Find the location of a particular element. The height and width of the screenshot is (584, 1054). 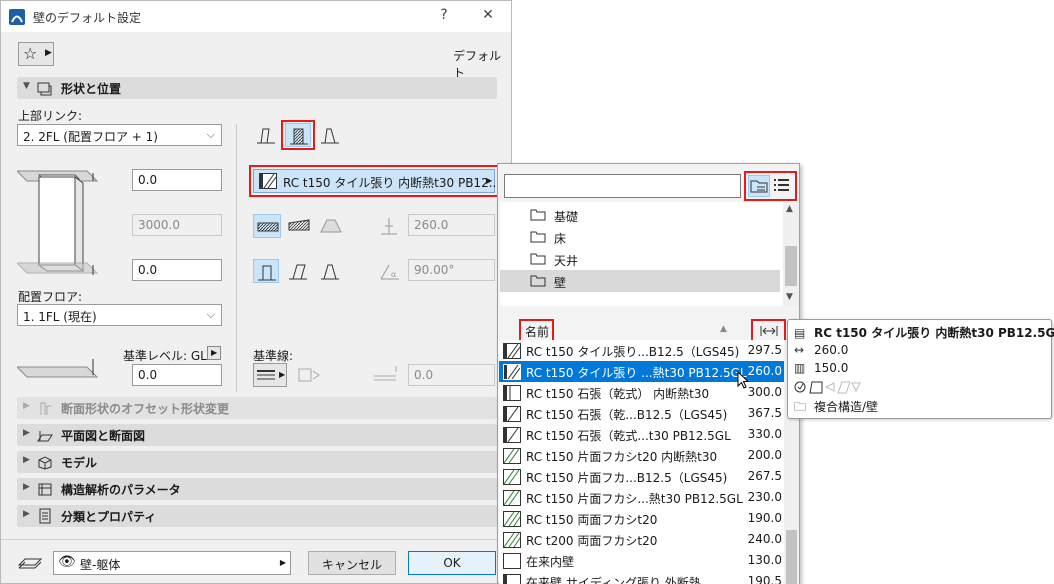

search-input is located at coordinates (622, 186).